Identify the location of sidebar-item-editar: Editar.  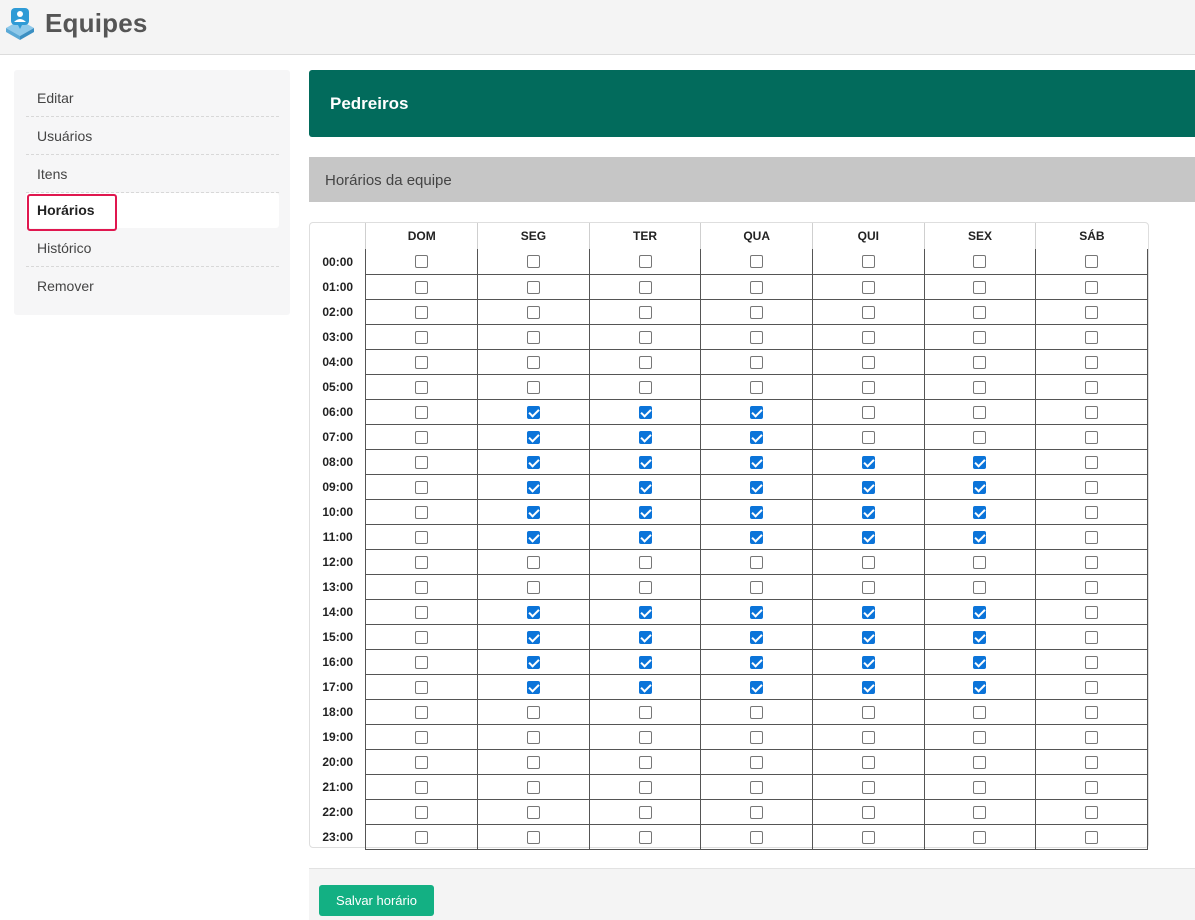
(152, 98).